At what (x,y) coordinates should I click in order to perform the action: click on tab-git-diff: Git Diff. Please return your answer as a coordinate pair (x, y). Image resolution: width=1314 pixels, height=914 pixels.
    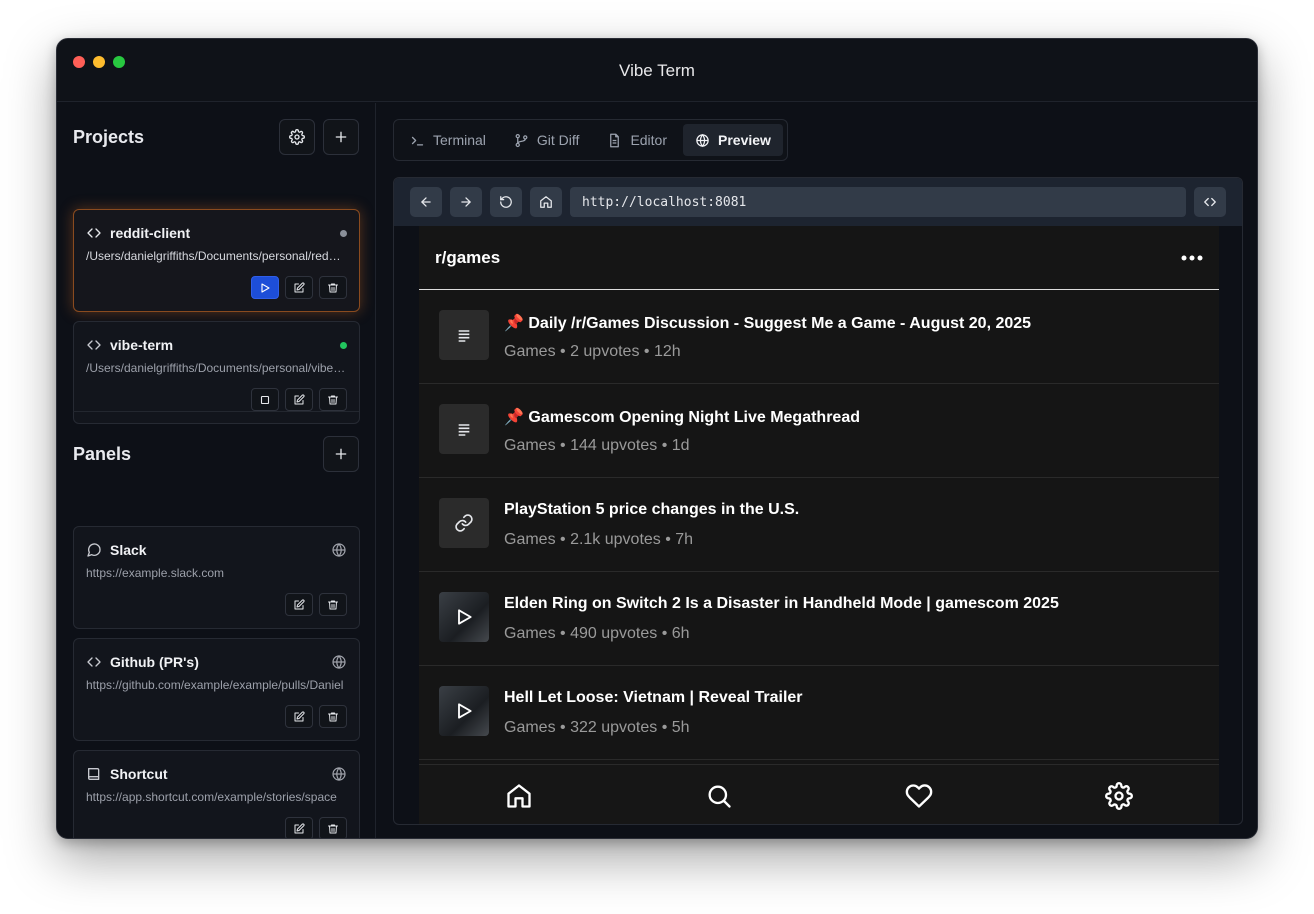
    Looking at the image, I should click on (547, 140).